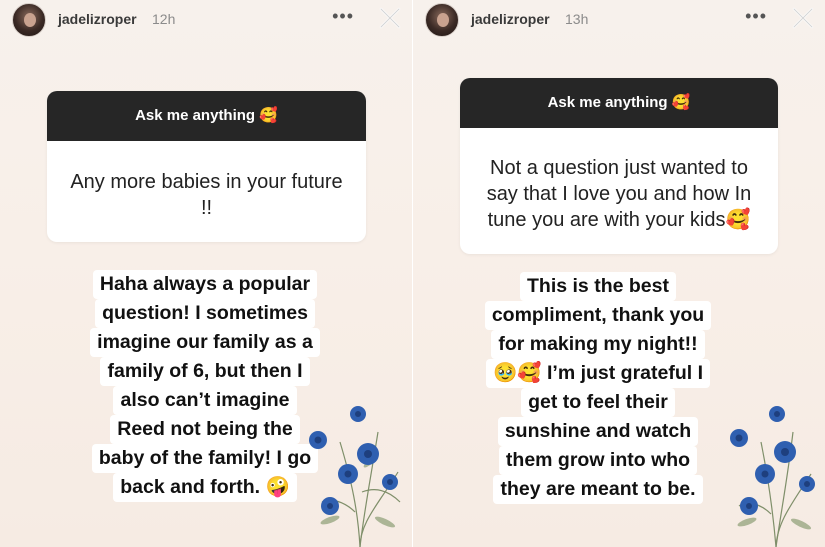  I want to click on story-header: jadelizroper 13h •••, so click(619, 20).